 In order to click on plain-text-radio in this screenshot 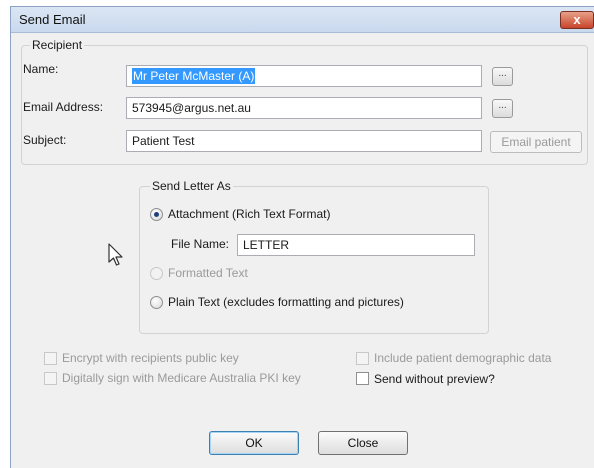, I will do `click(156, 302)`.